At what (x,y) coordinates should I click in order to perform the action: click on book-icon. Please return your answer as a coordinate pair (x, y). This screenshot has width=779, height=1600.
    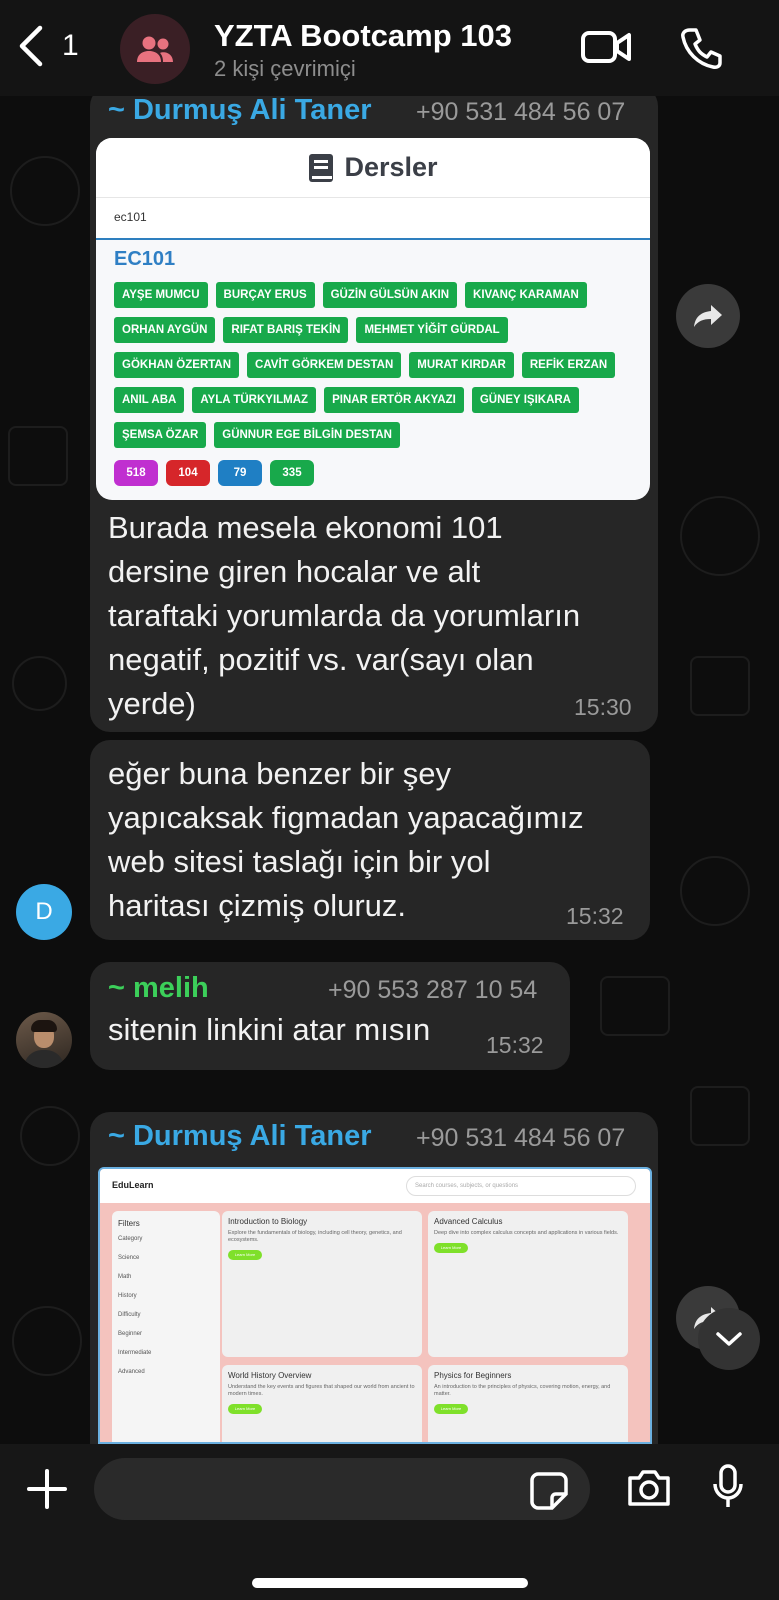
    Looking at the image, I should click on (321, 167).